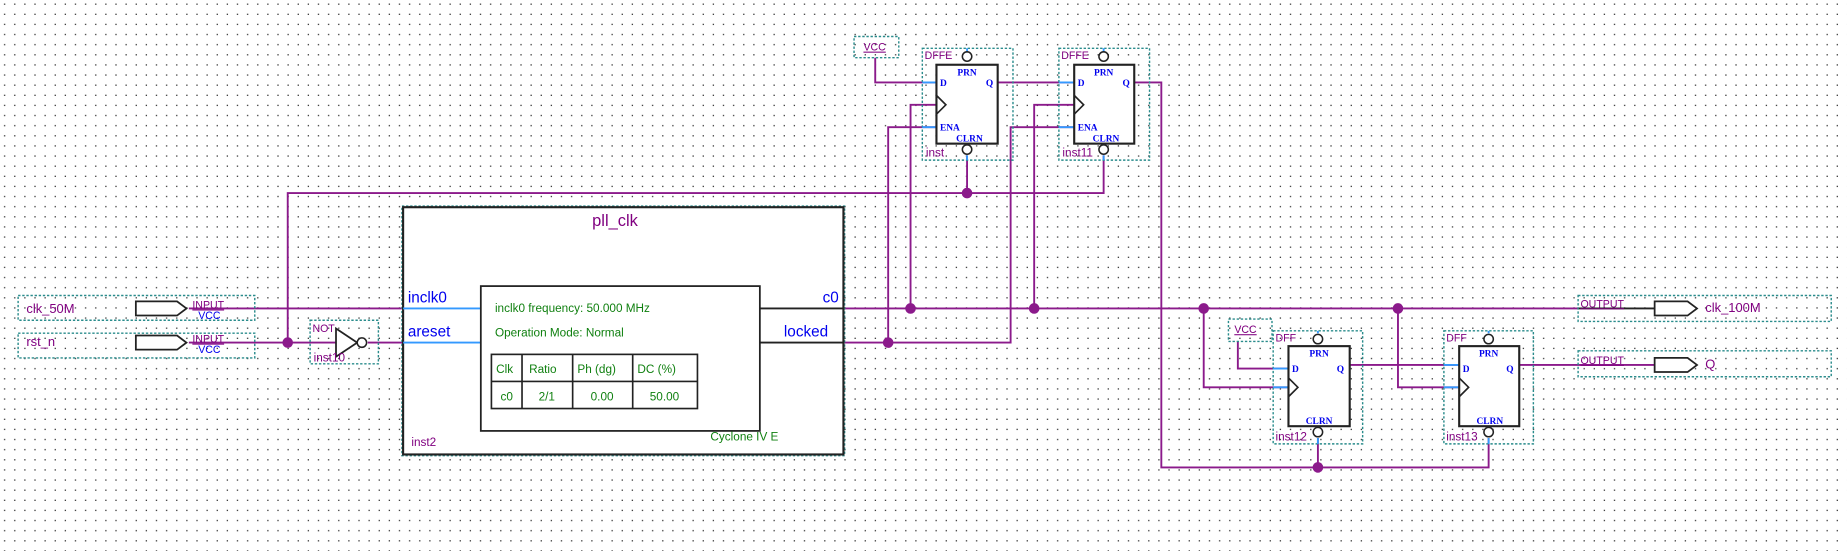 Image resolution: width=1847 pixels, height=551 pixels. I want to click on port-areset: areset, so click(429, 332).